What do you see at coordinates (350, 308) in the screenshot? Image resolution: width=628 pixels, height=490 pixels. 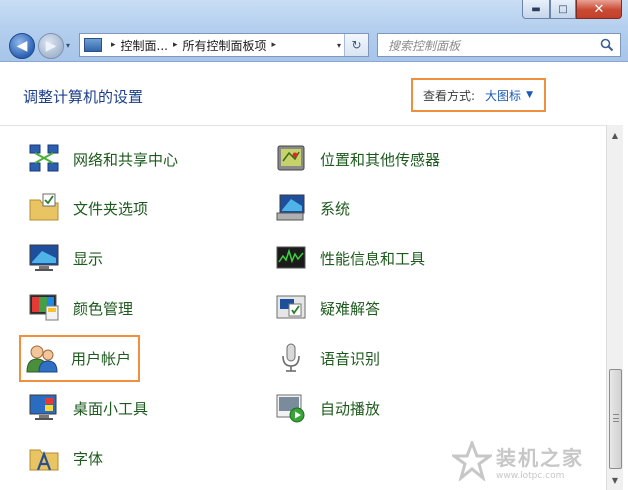 I see `item-label: 疑难解答` at bounding box center [350, 308].